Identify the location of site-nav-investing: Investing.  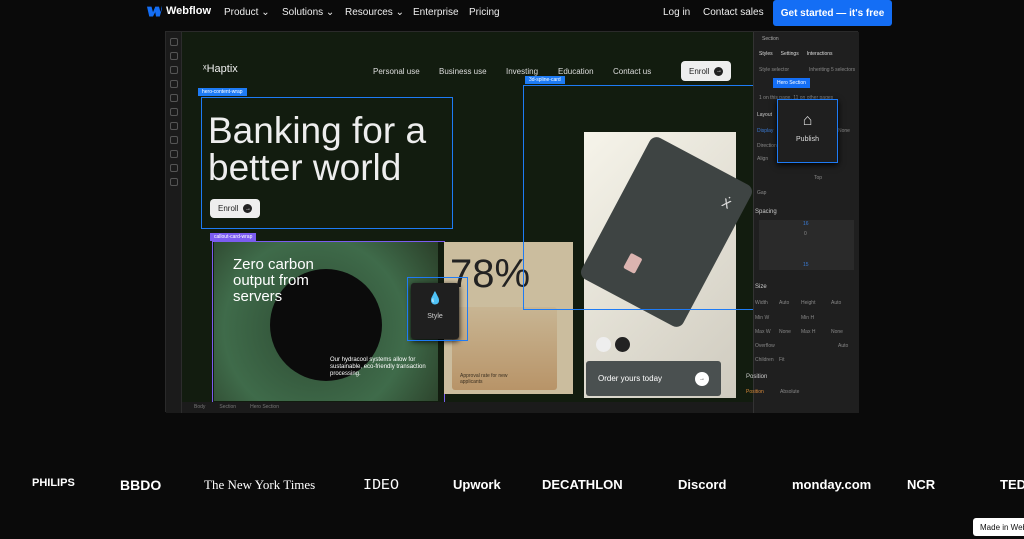
(522, 71).